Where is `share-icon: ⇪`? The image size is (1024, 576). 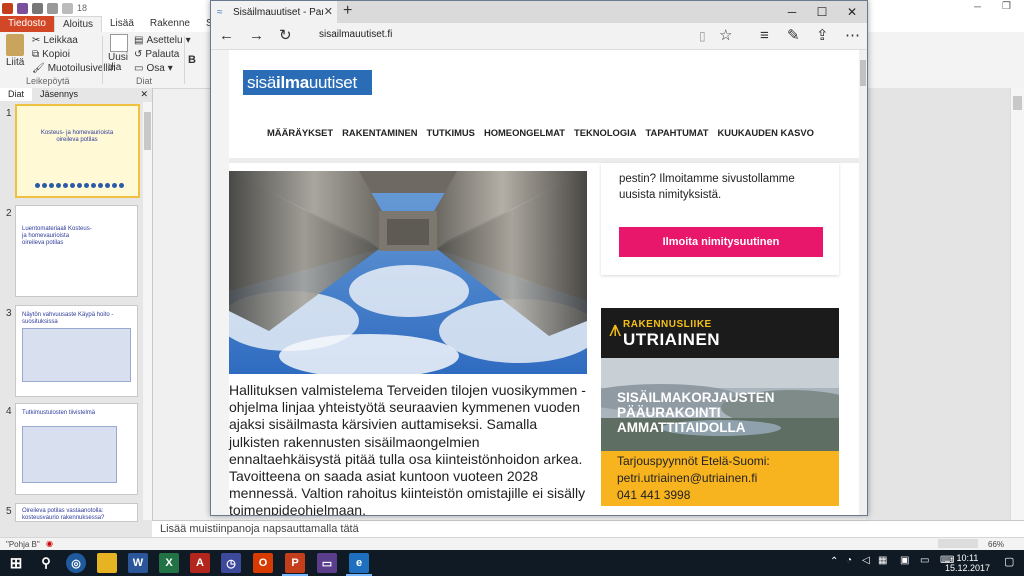
share-icon: ⇪ is located at coordinates (822, 36).